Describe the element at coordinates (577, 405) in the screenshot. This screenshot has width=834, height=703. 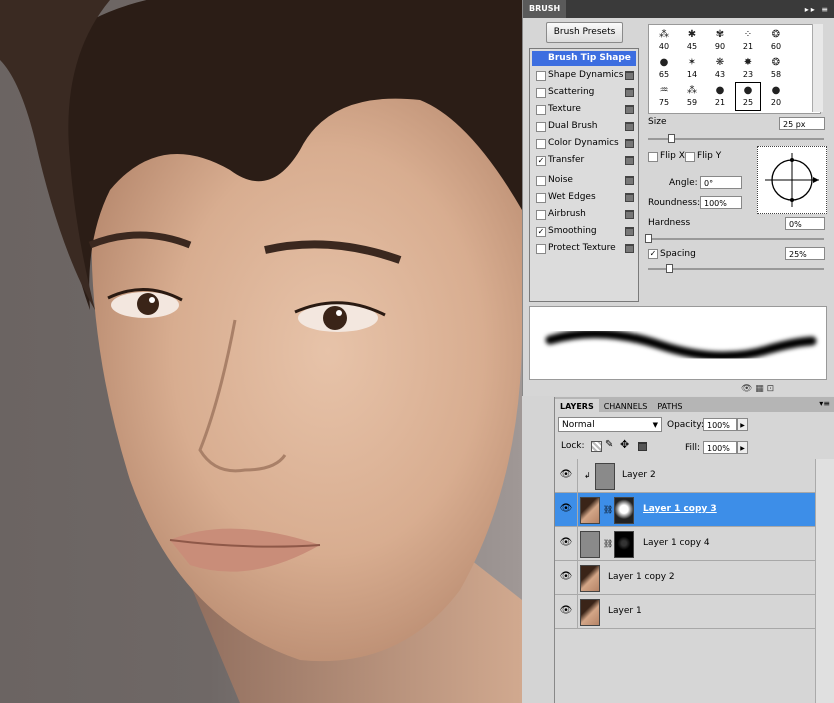
I see `tab-layers: LAYERS` at that location.